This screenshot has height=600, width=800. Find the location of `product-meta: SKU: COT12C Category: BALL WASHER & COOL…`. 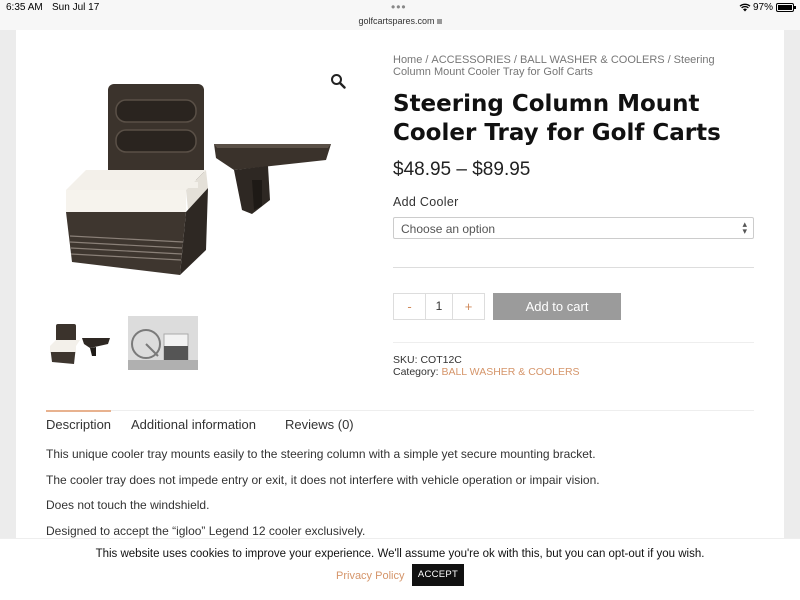

product-meta: SKU: COT12C Category: BALL WASHER & COOL… is located at coordinates (486, 366).